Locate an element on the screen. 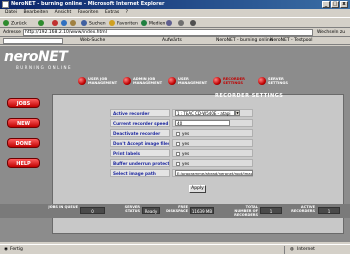 The height and width of the screenshot is (254, 350). deactivate-checkbox is located at coordinates (178, 134).